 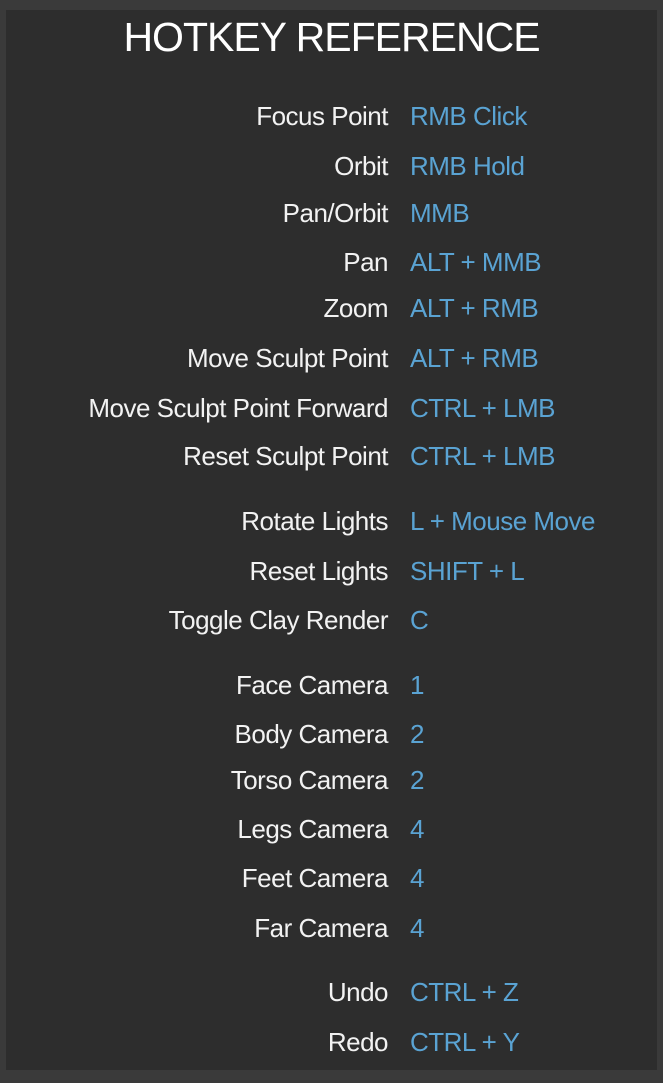 I want to click on hotkey-row: Toggle Clay Render C, so click(x=331, y=622).